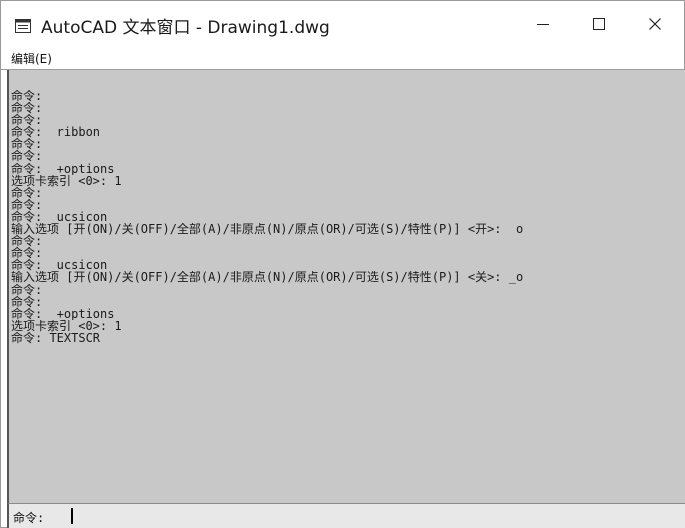 Image resolution: width=685 pixels, height=528 pixels. Describe the element at coordinates (342, 24) in the screenshot. I see `title-bar: AutoCAD 文本窗口 - Drawing1.dwg` at that location.